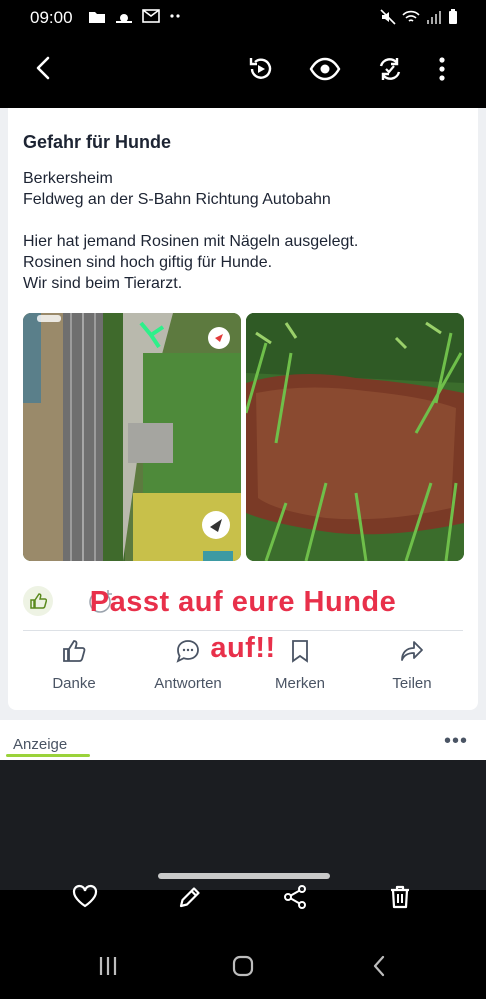 The height and width of the screenshot is (999, 486). What do you see at coordinates (188, 683) in the screenshot?
I see `reply-label: Antworten` at bounding box center [188, 683].